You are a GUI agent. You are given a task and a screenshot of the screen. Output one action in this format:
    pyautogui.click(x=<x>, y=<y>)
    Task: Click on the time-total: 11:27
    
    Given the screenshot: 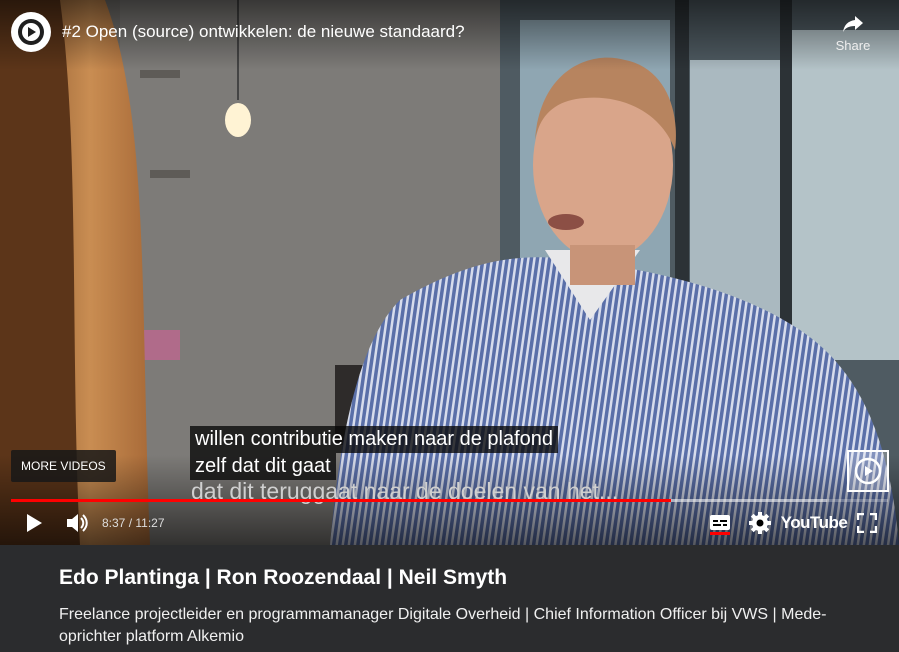 What is the action you would take?
    pyautogui.click(x=150, y=523)
    